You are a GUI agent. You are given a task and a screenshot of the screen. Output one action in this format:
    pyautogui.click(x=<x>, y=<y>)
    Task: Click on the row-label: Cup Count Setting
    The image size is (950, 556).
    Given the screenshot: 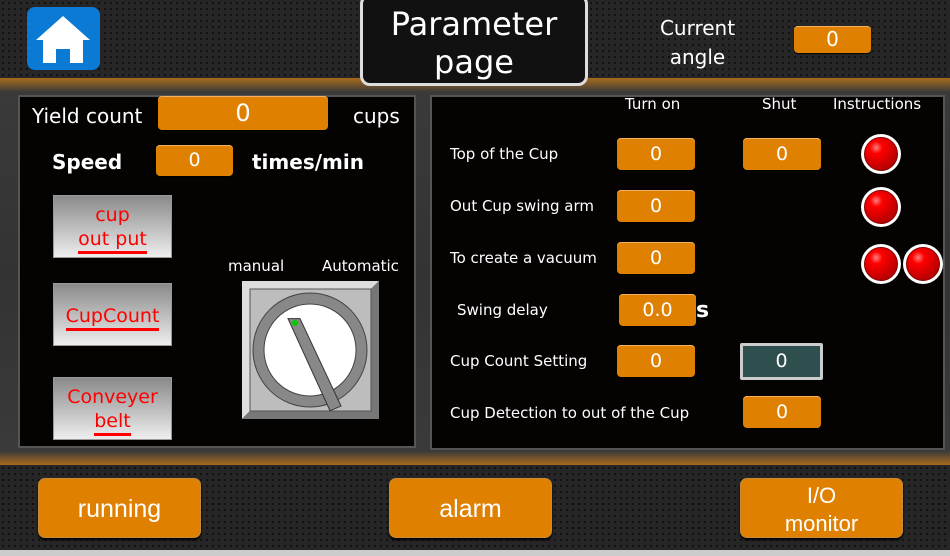 What is the action you would take?
    pyautogui.click(x=519, y=361)
    